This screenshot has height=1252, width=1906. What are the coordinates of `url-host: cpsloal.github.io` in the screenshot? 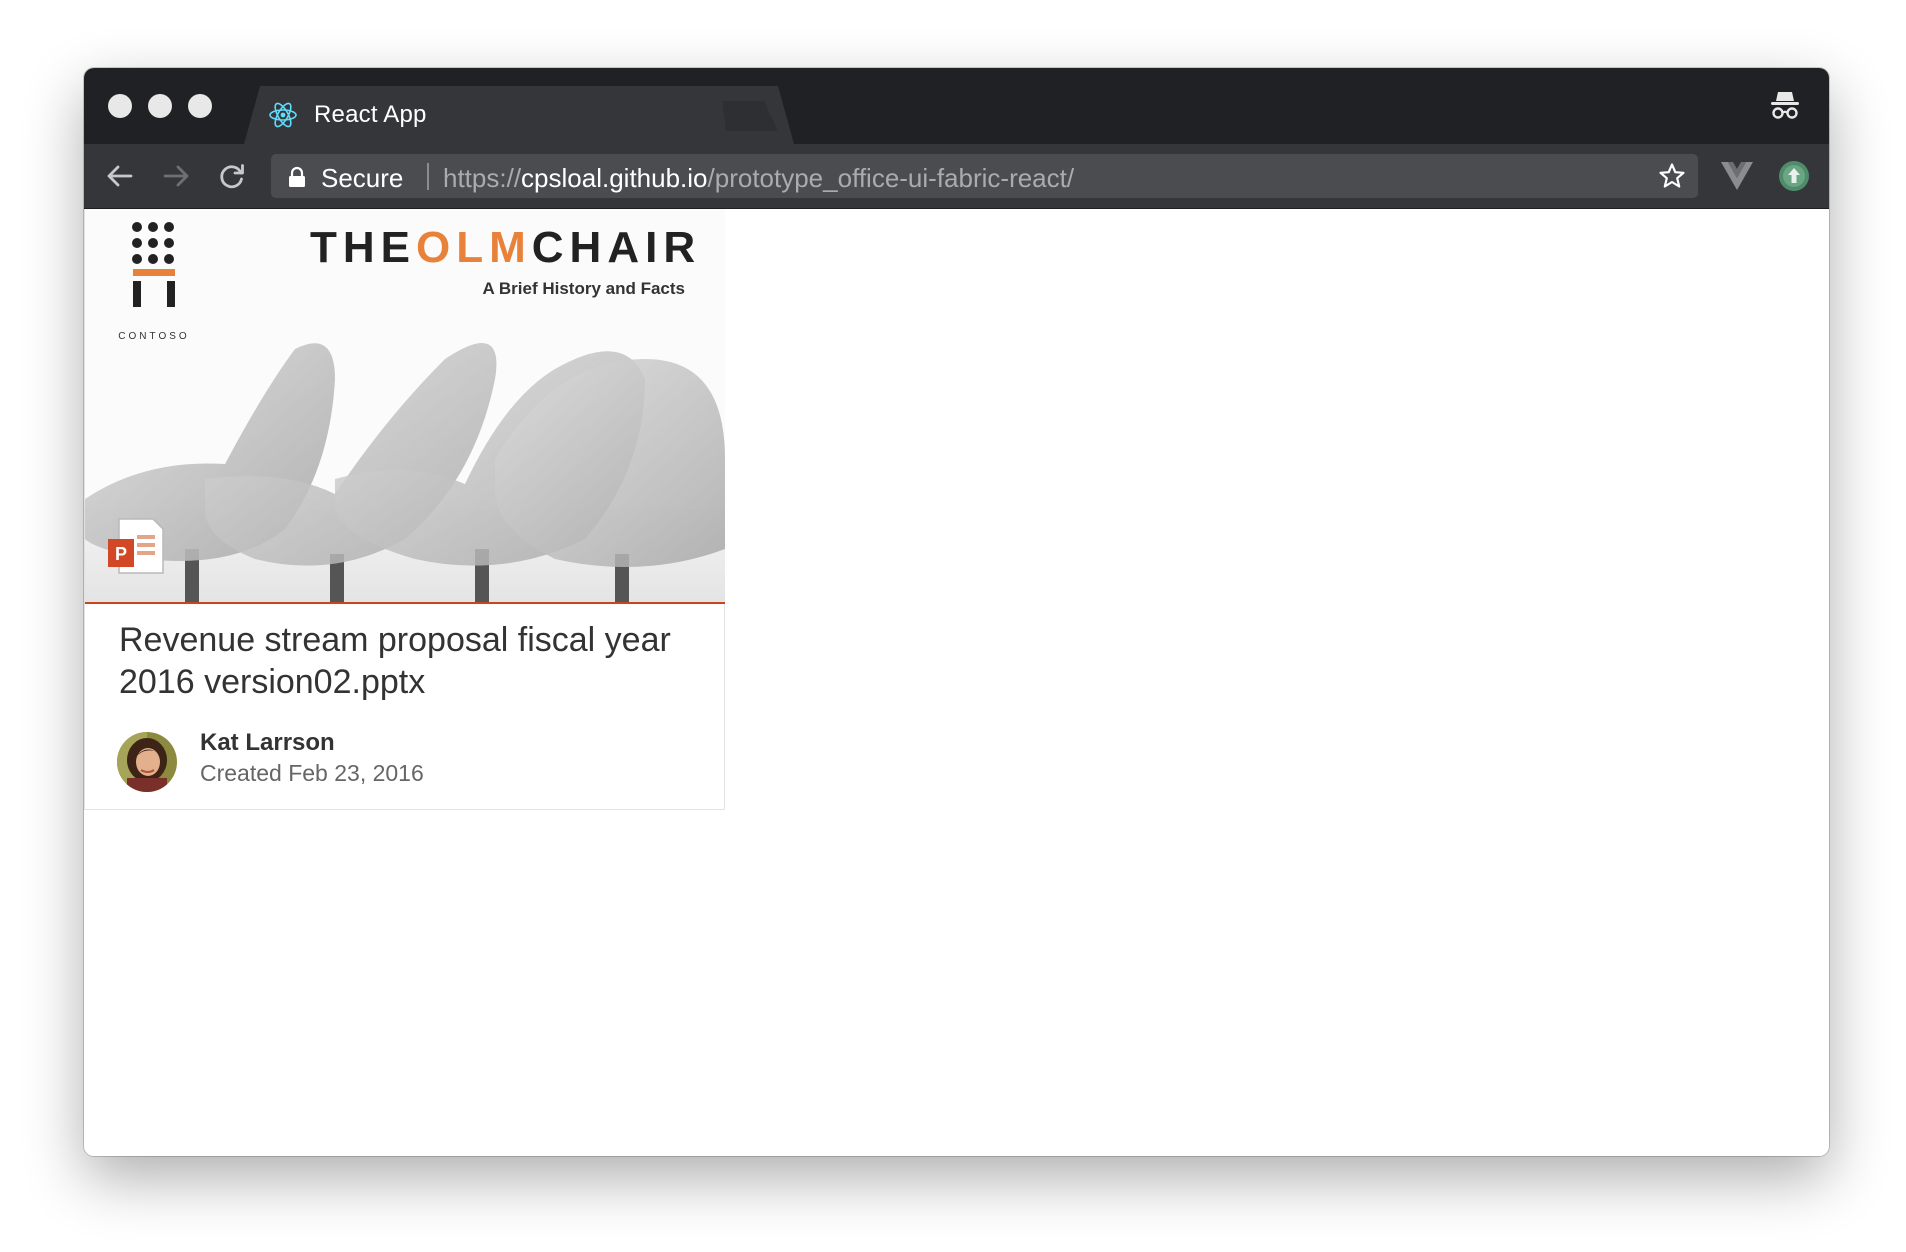 It's located at (614, 178).